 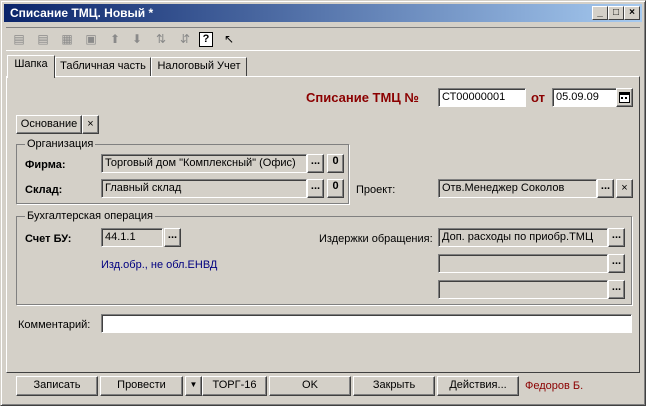 What do you see at coordinates (523, 237) in the screenshot?
I see `costs-field: Доп. расходы по приобр.ТМЦ` at bounding box center [523, 237].